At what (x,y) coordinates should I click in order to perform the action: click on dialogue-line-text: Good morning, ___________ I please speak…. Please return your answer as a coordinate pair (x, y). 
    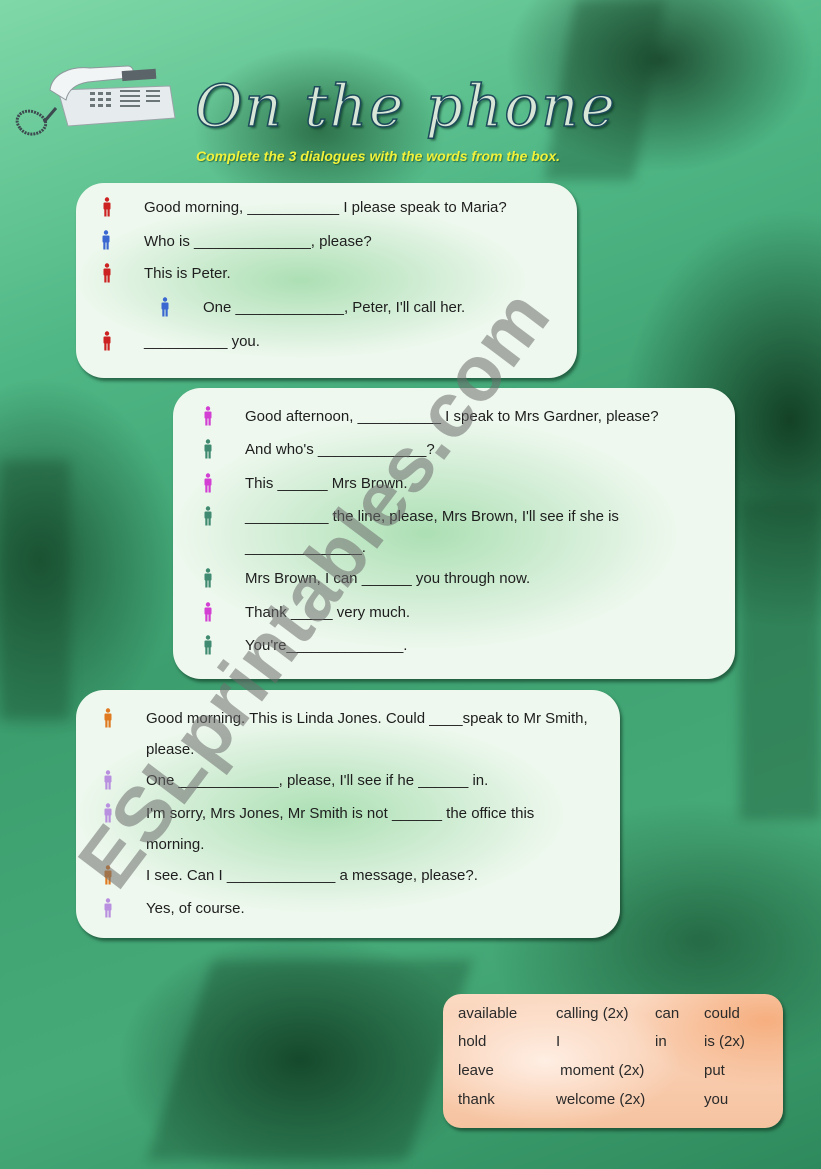
    Looking at the image, I should click on (325, 207).